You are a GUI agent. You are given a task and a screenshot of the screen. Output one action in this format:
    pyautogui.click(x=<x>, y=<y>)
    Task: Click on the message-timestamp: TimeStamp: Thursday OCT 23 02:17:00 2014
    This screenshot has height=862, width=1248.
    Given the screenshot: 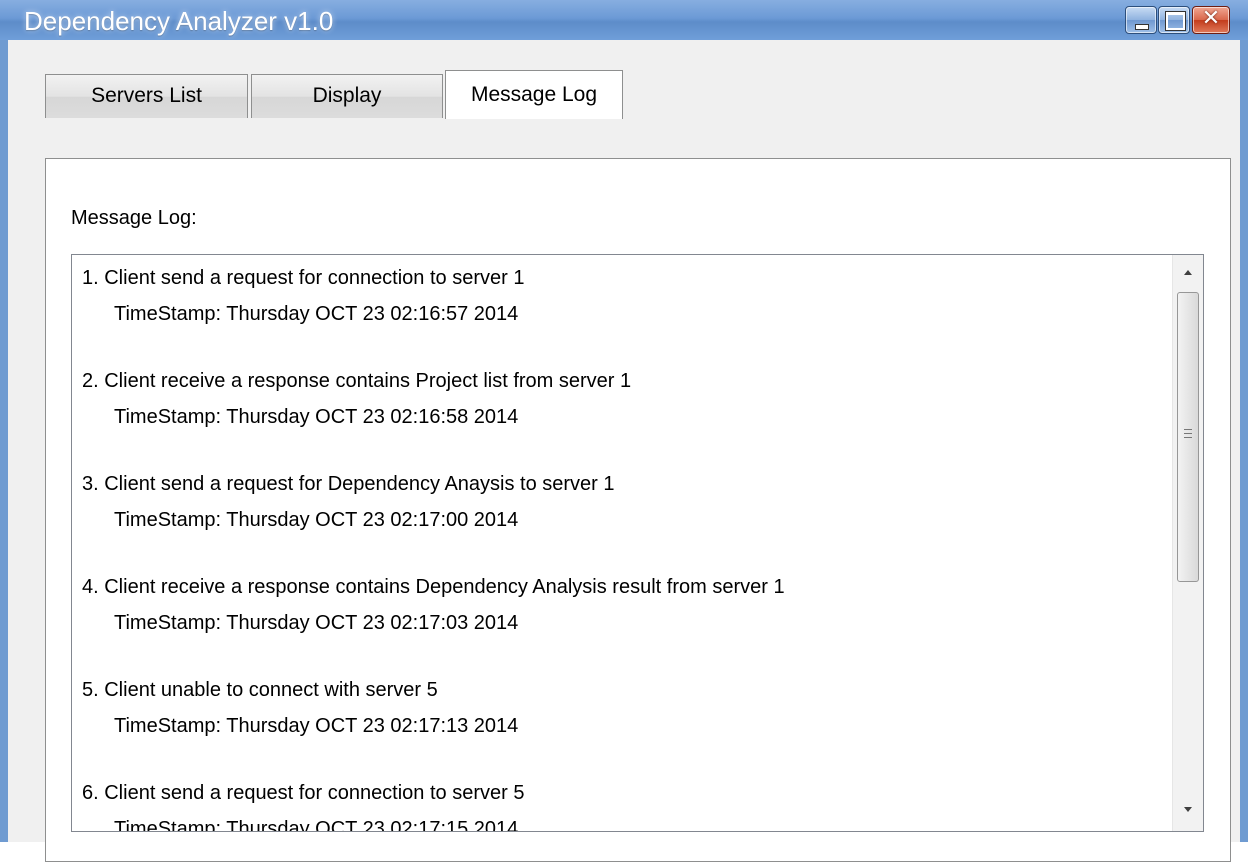 What is the action you would take?
    pyautogui.click(x=316, y=520)
    